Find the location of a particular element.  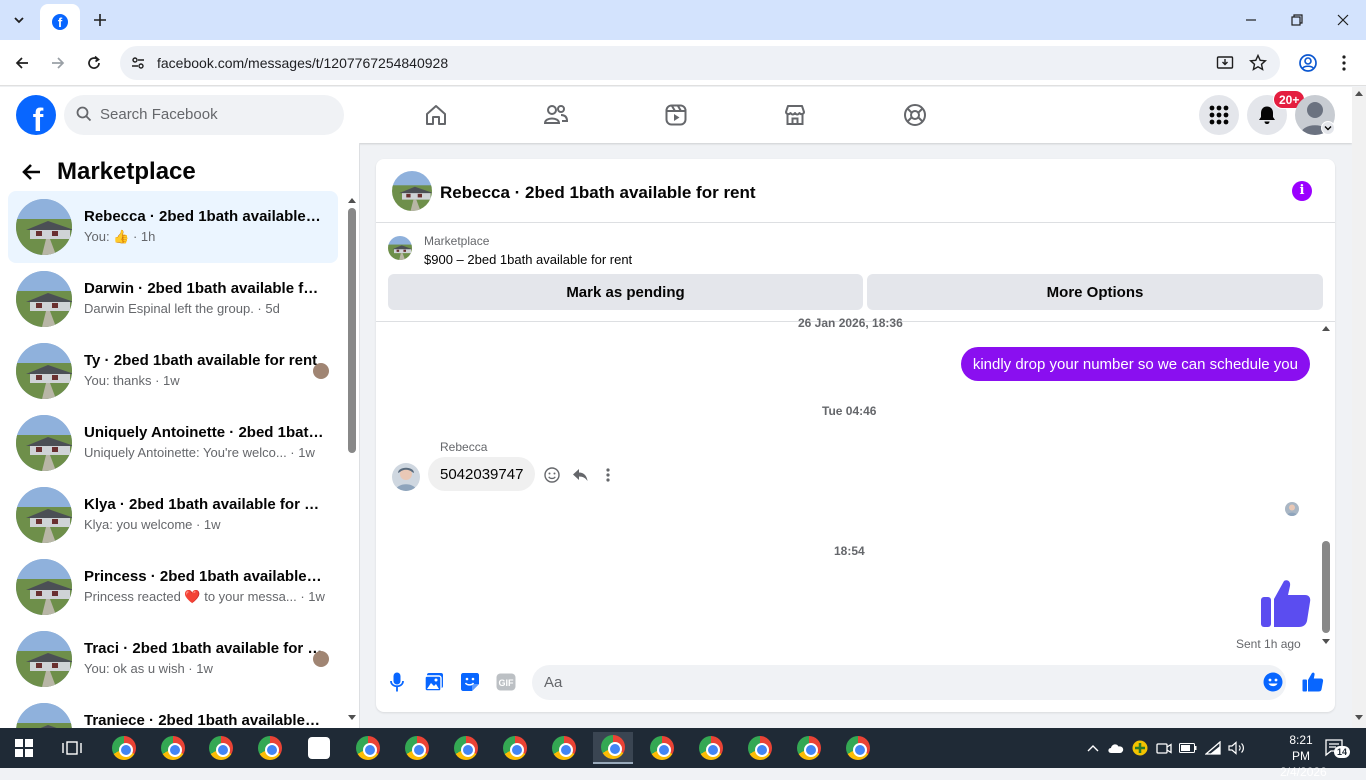

nav-marketplace is located at coordinates (795, 115).